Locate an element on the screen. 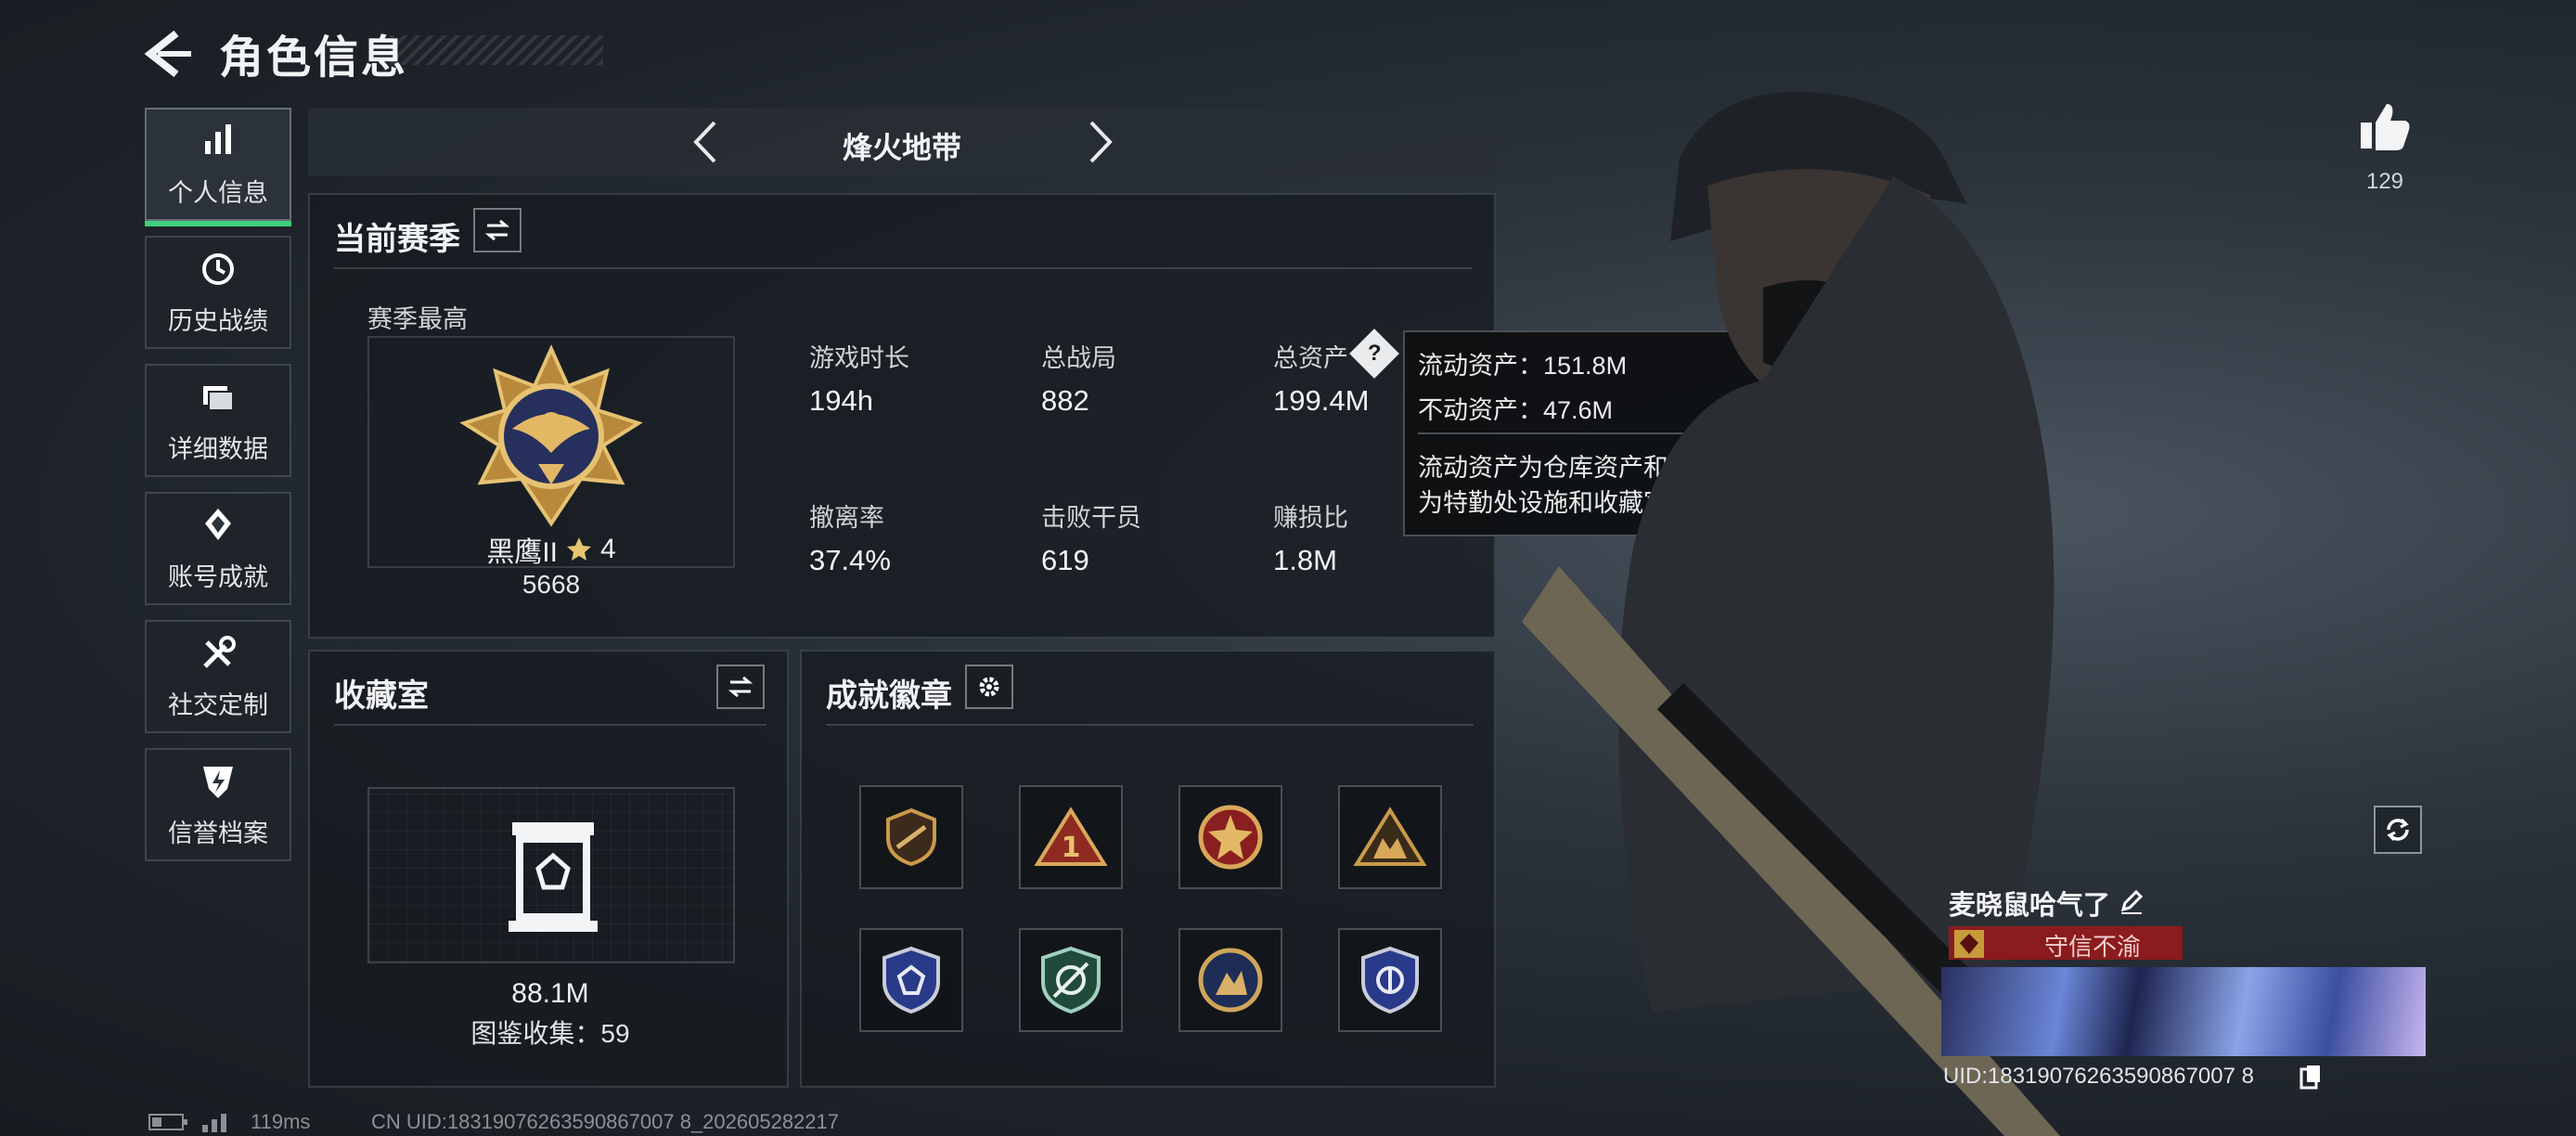 This screenshot has width=2576, height=1136. badges-settings-button is located at coordinates (989, 687).